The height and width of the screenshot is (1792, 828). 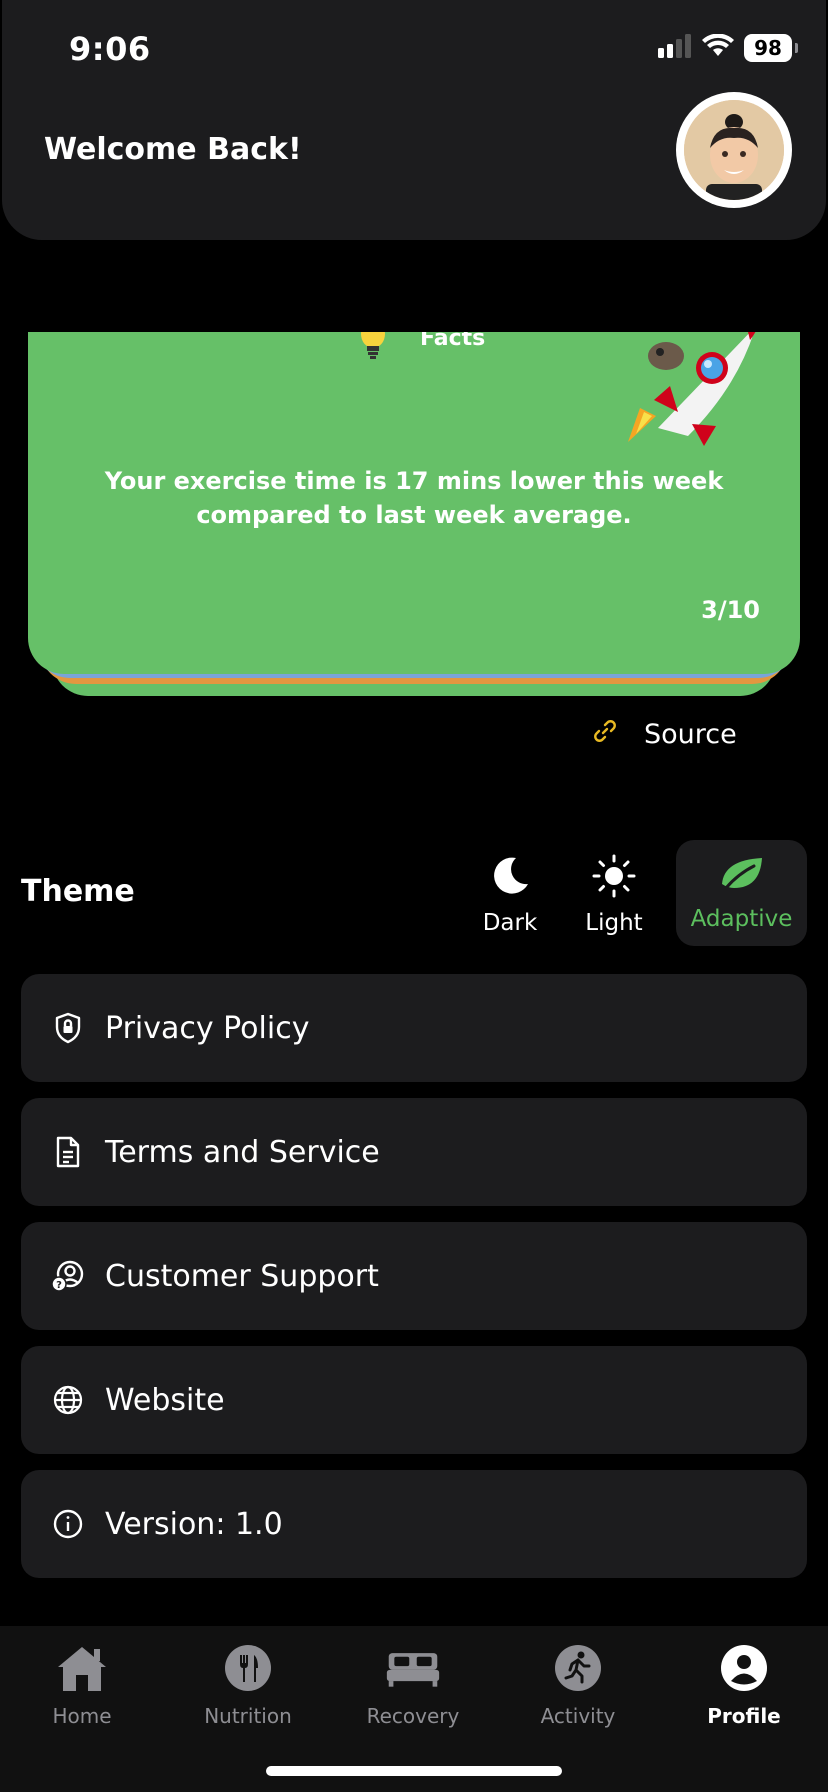 I want to click on menu-item-label: Terms and Service, so click(x=242, y=1152).